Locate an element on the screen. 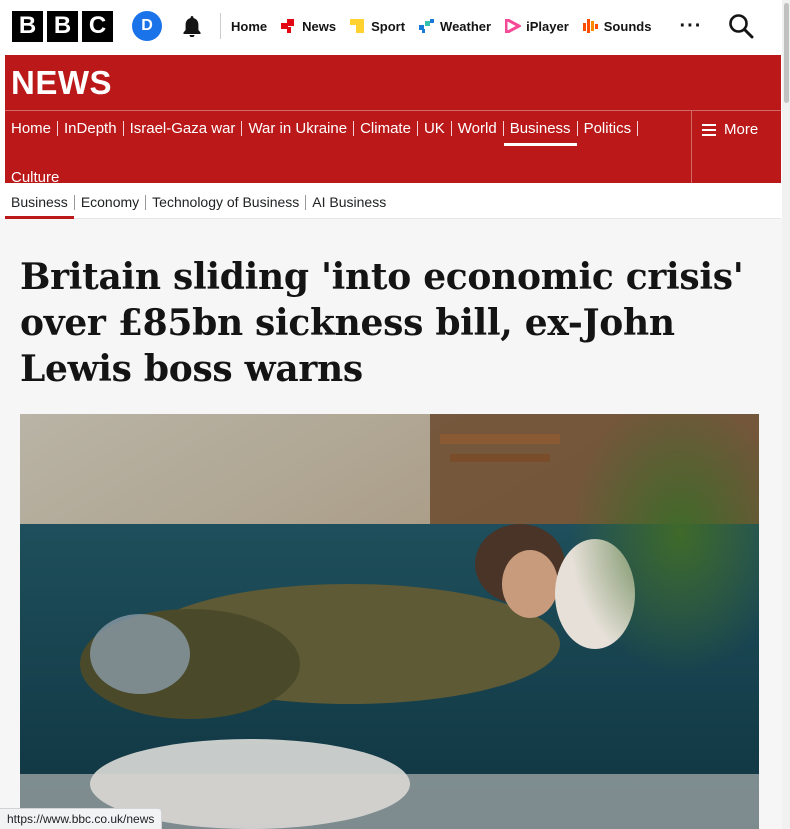 The image size is (790, 829). section-climate: Climate is located at coordinates (386, 129).